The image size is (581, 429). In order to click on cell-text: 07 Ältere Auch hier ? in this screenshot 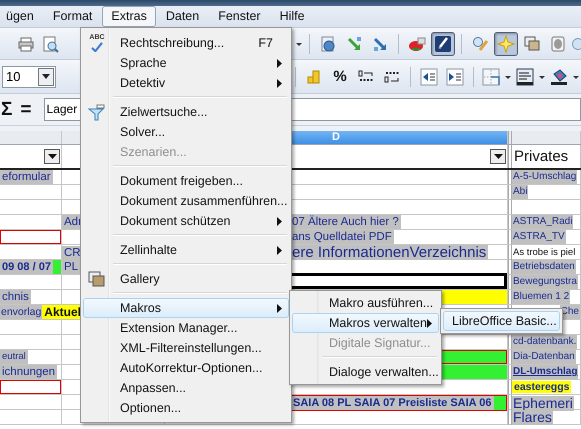, I will do `click(345, 222)`.